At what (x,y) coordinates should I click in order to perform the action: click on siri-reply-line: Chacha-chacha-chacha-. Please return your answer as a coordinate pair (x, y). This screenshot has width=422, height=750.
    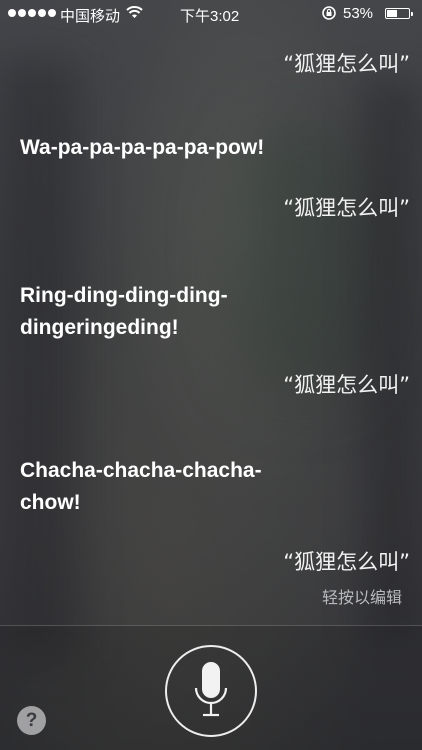
    Looking at the image, I should click on (141, 470).